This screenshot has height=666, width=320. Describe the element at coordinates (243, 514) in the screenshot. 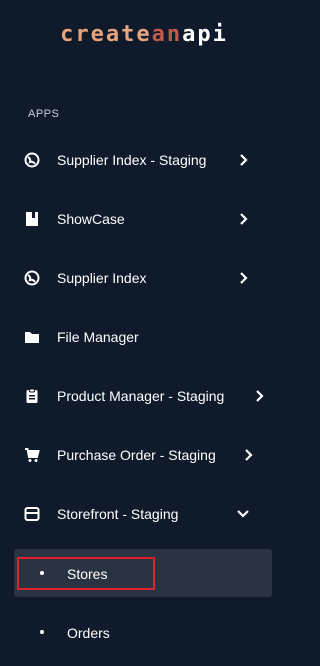

I see `chevron-down-icon` at that location.